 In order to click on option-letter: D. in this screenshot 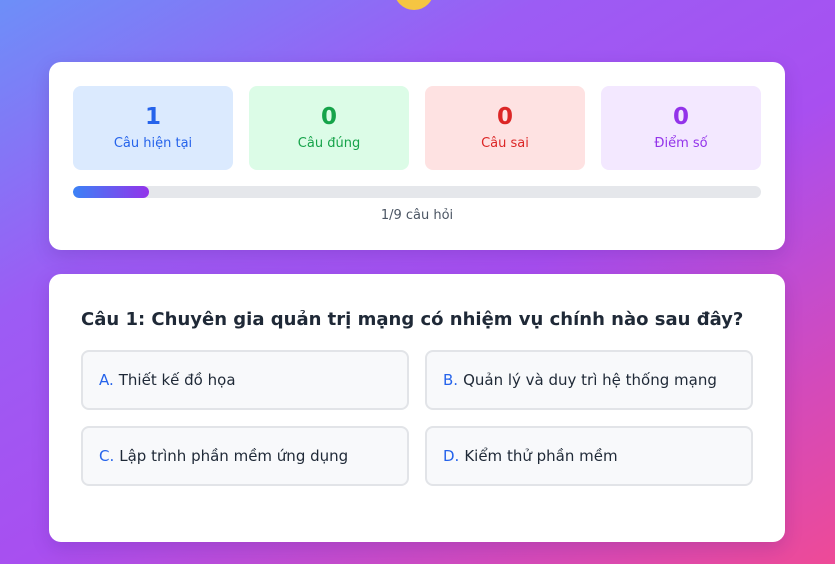, I will do `click(451, 456)`.